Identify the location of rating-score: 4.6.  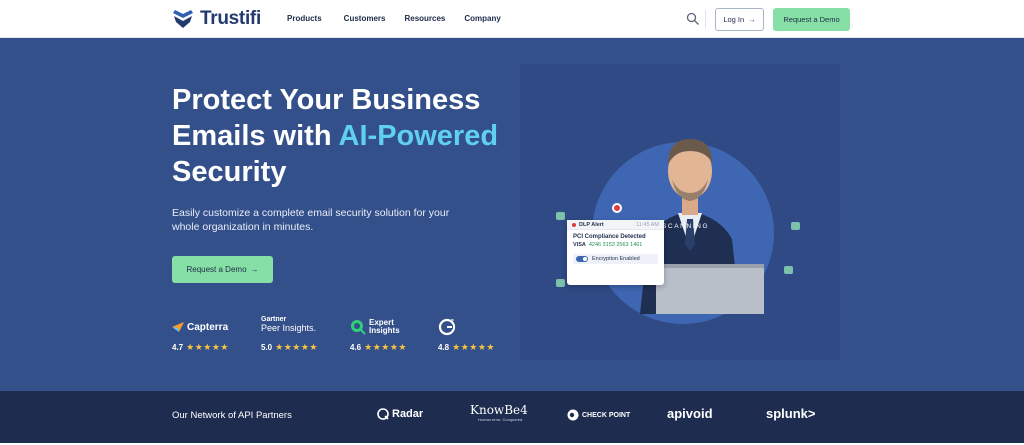
(356, 347).